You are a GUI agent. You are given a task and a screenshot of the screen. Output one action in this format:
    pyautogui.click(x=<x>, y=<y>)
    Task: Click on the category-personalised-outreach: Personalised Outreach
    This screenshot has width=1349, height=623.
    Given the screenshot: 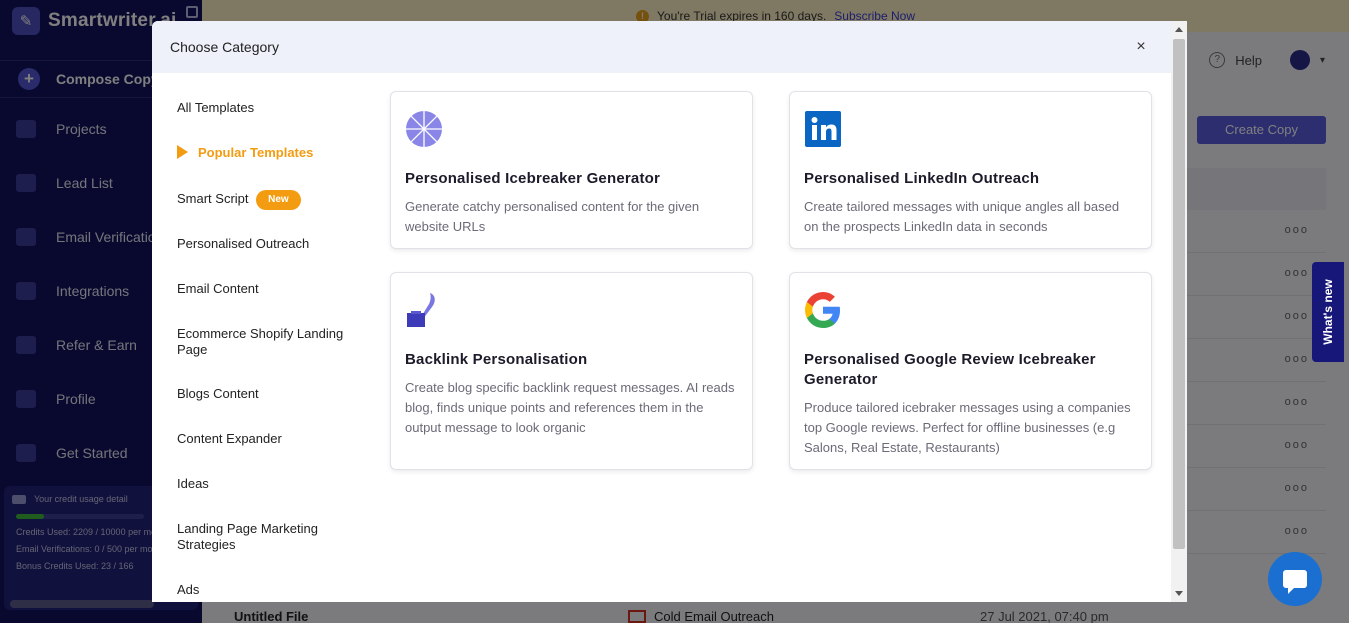 What is the action you would take?
    pyautogui.click(x=272, y=244)
    